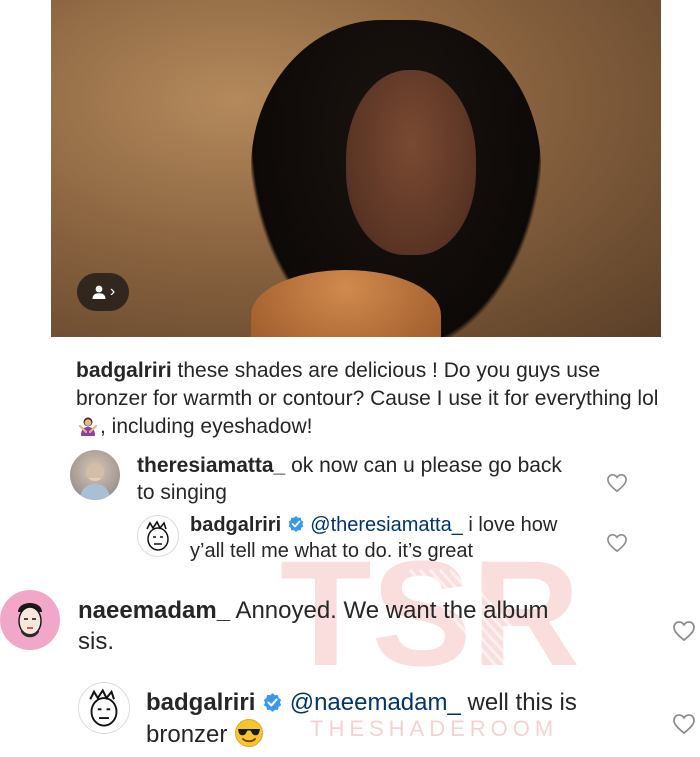 Image resolution: width=700 pixels, height=757 pixels. I want to click on caption-username: badgalriri, so click(124, 370).